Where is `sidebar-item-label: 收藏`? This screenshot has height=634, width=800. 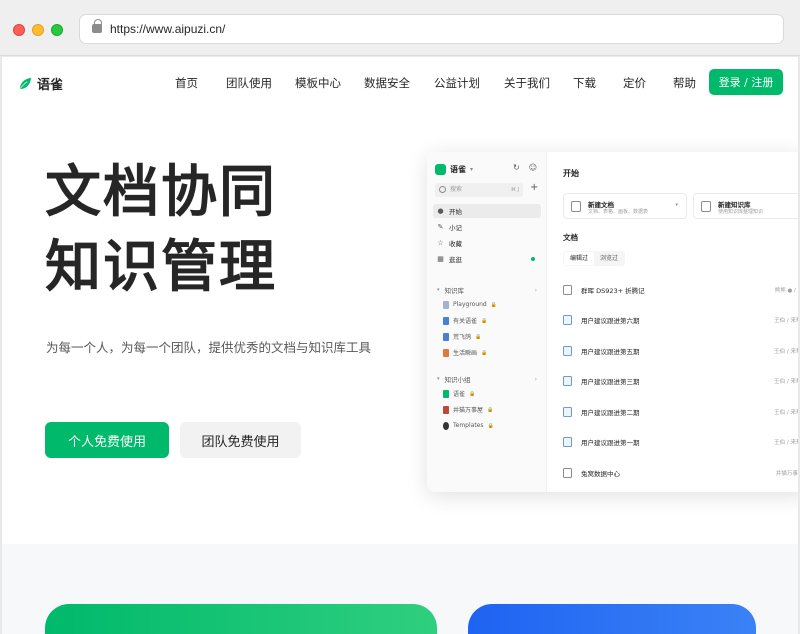 sidebar-item-label: 收藏 is located at coordinates (455, 244).